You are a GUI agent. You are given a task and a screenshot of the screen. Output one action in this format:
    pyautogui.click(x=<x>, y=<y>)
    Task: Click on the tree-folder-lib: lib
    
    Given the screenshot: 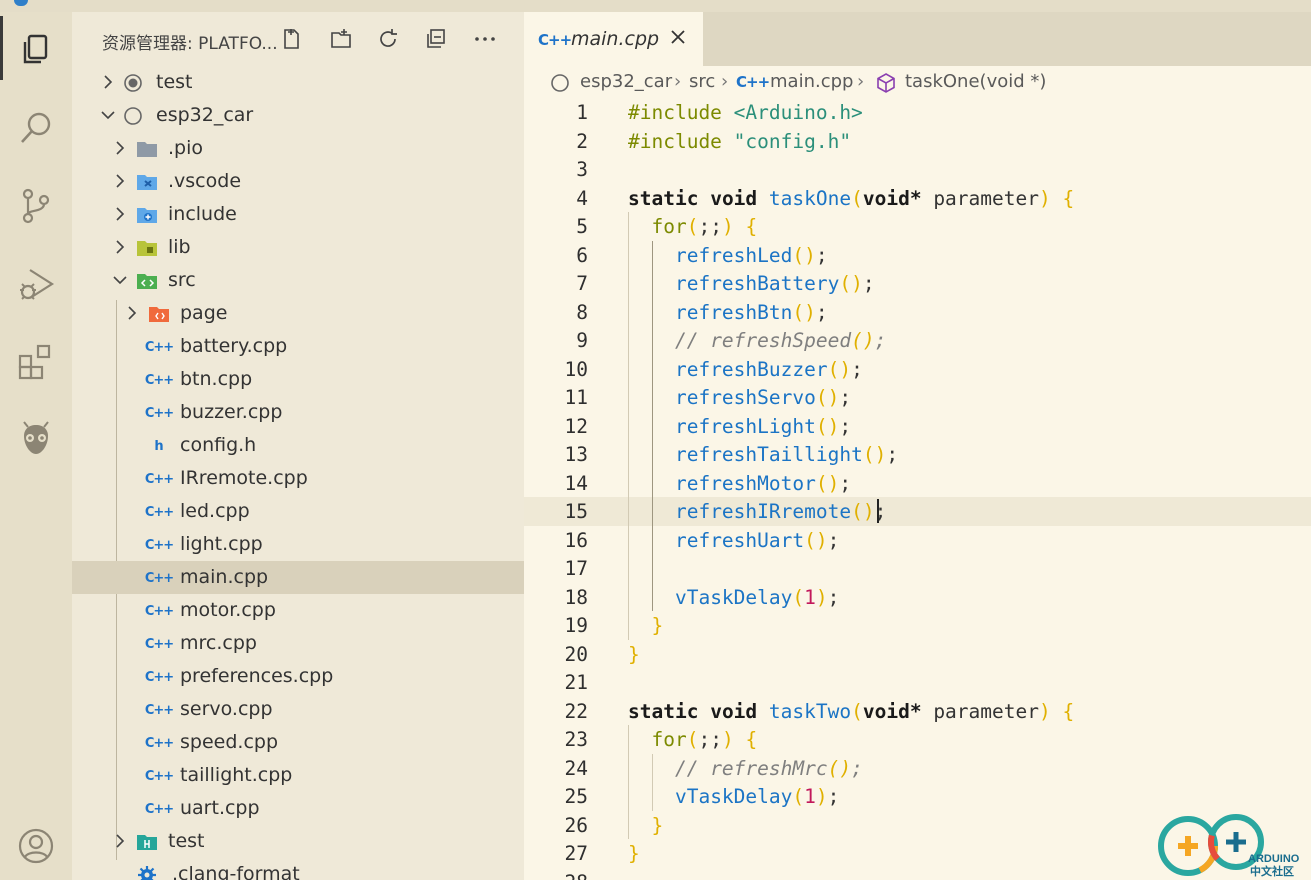 What is the action you would take?
    pyautogui.click(x=298, y=247)
    